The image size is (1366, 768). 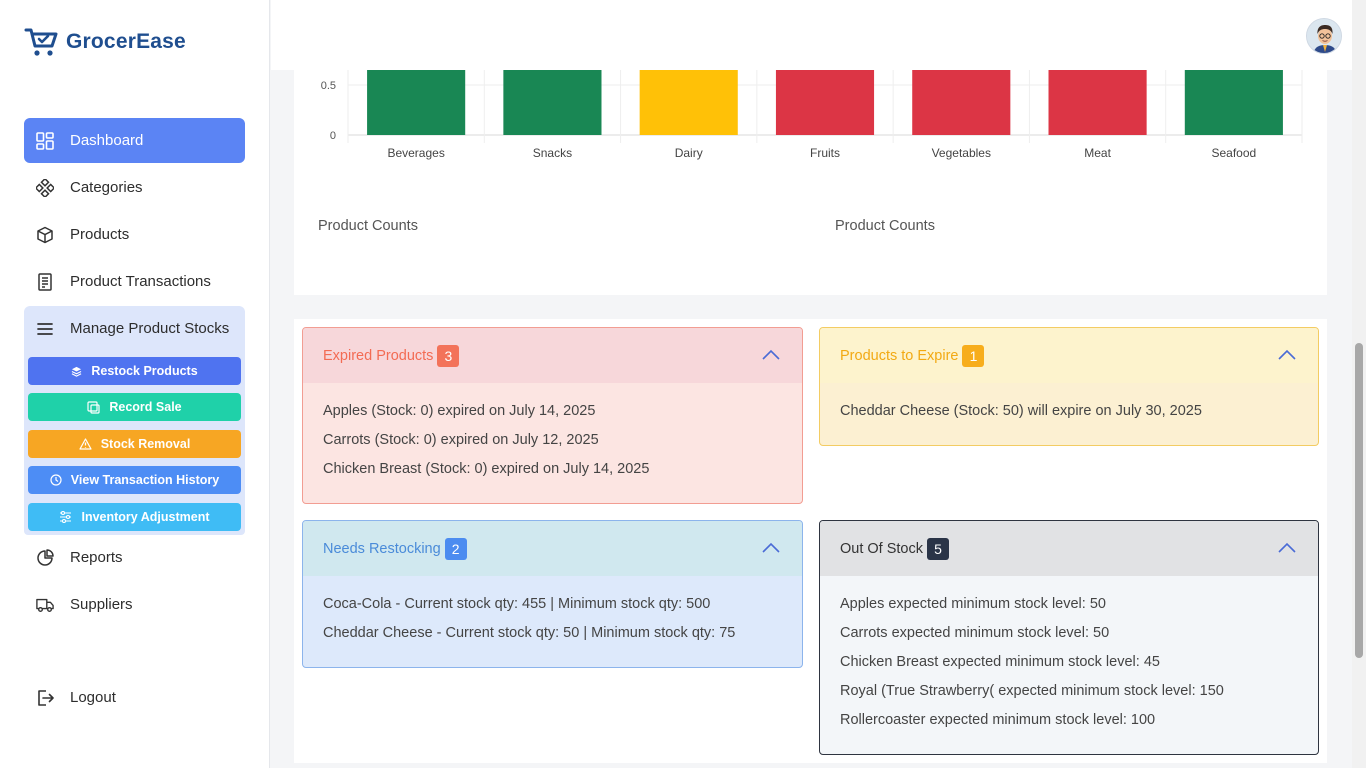 What do you see at coordinates (45, 605) in the screenshot?
I see `truck-icon` at bounding box center [45, 605].